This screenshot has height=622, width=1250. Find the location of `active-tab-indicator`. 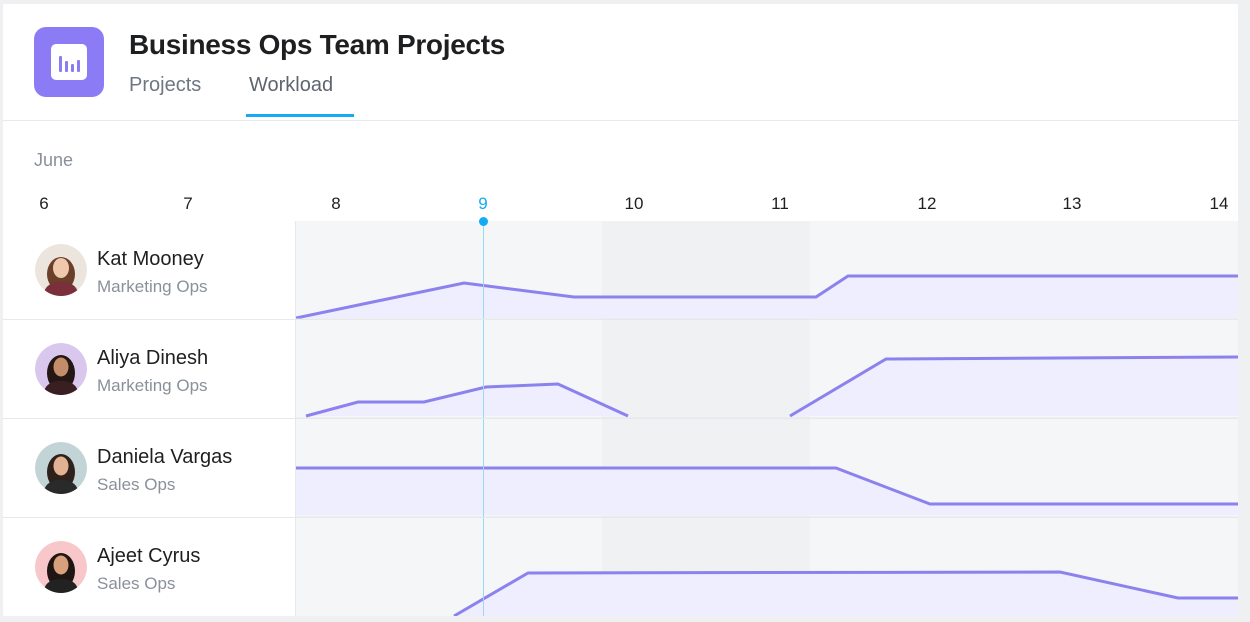

active-tab-indicator is located at coordinates (300, 115).